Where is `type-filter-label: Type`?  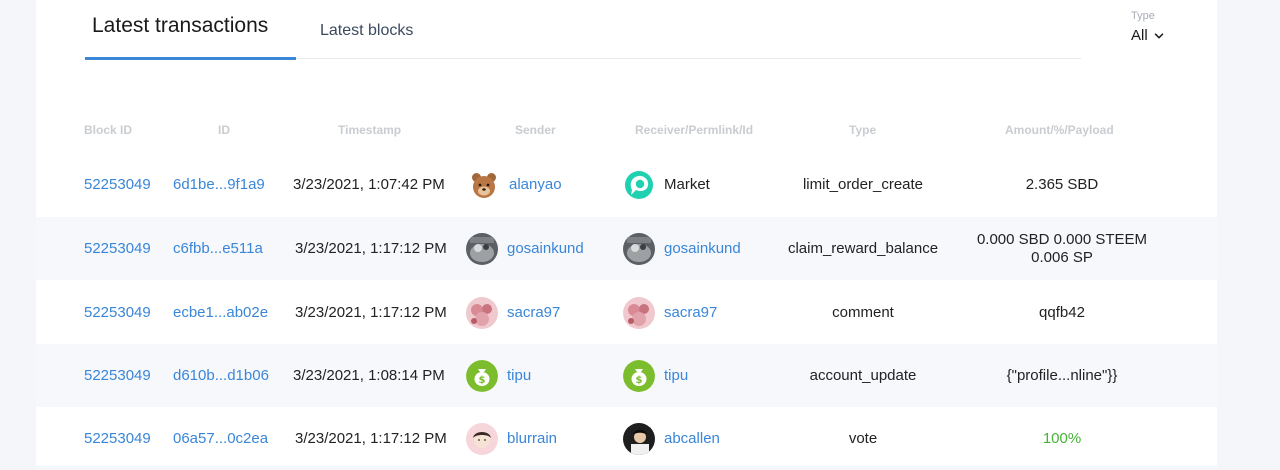
type-filter-label: Type is located at coordinates (1143, 16).